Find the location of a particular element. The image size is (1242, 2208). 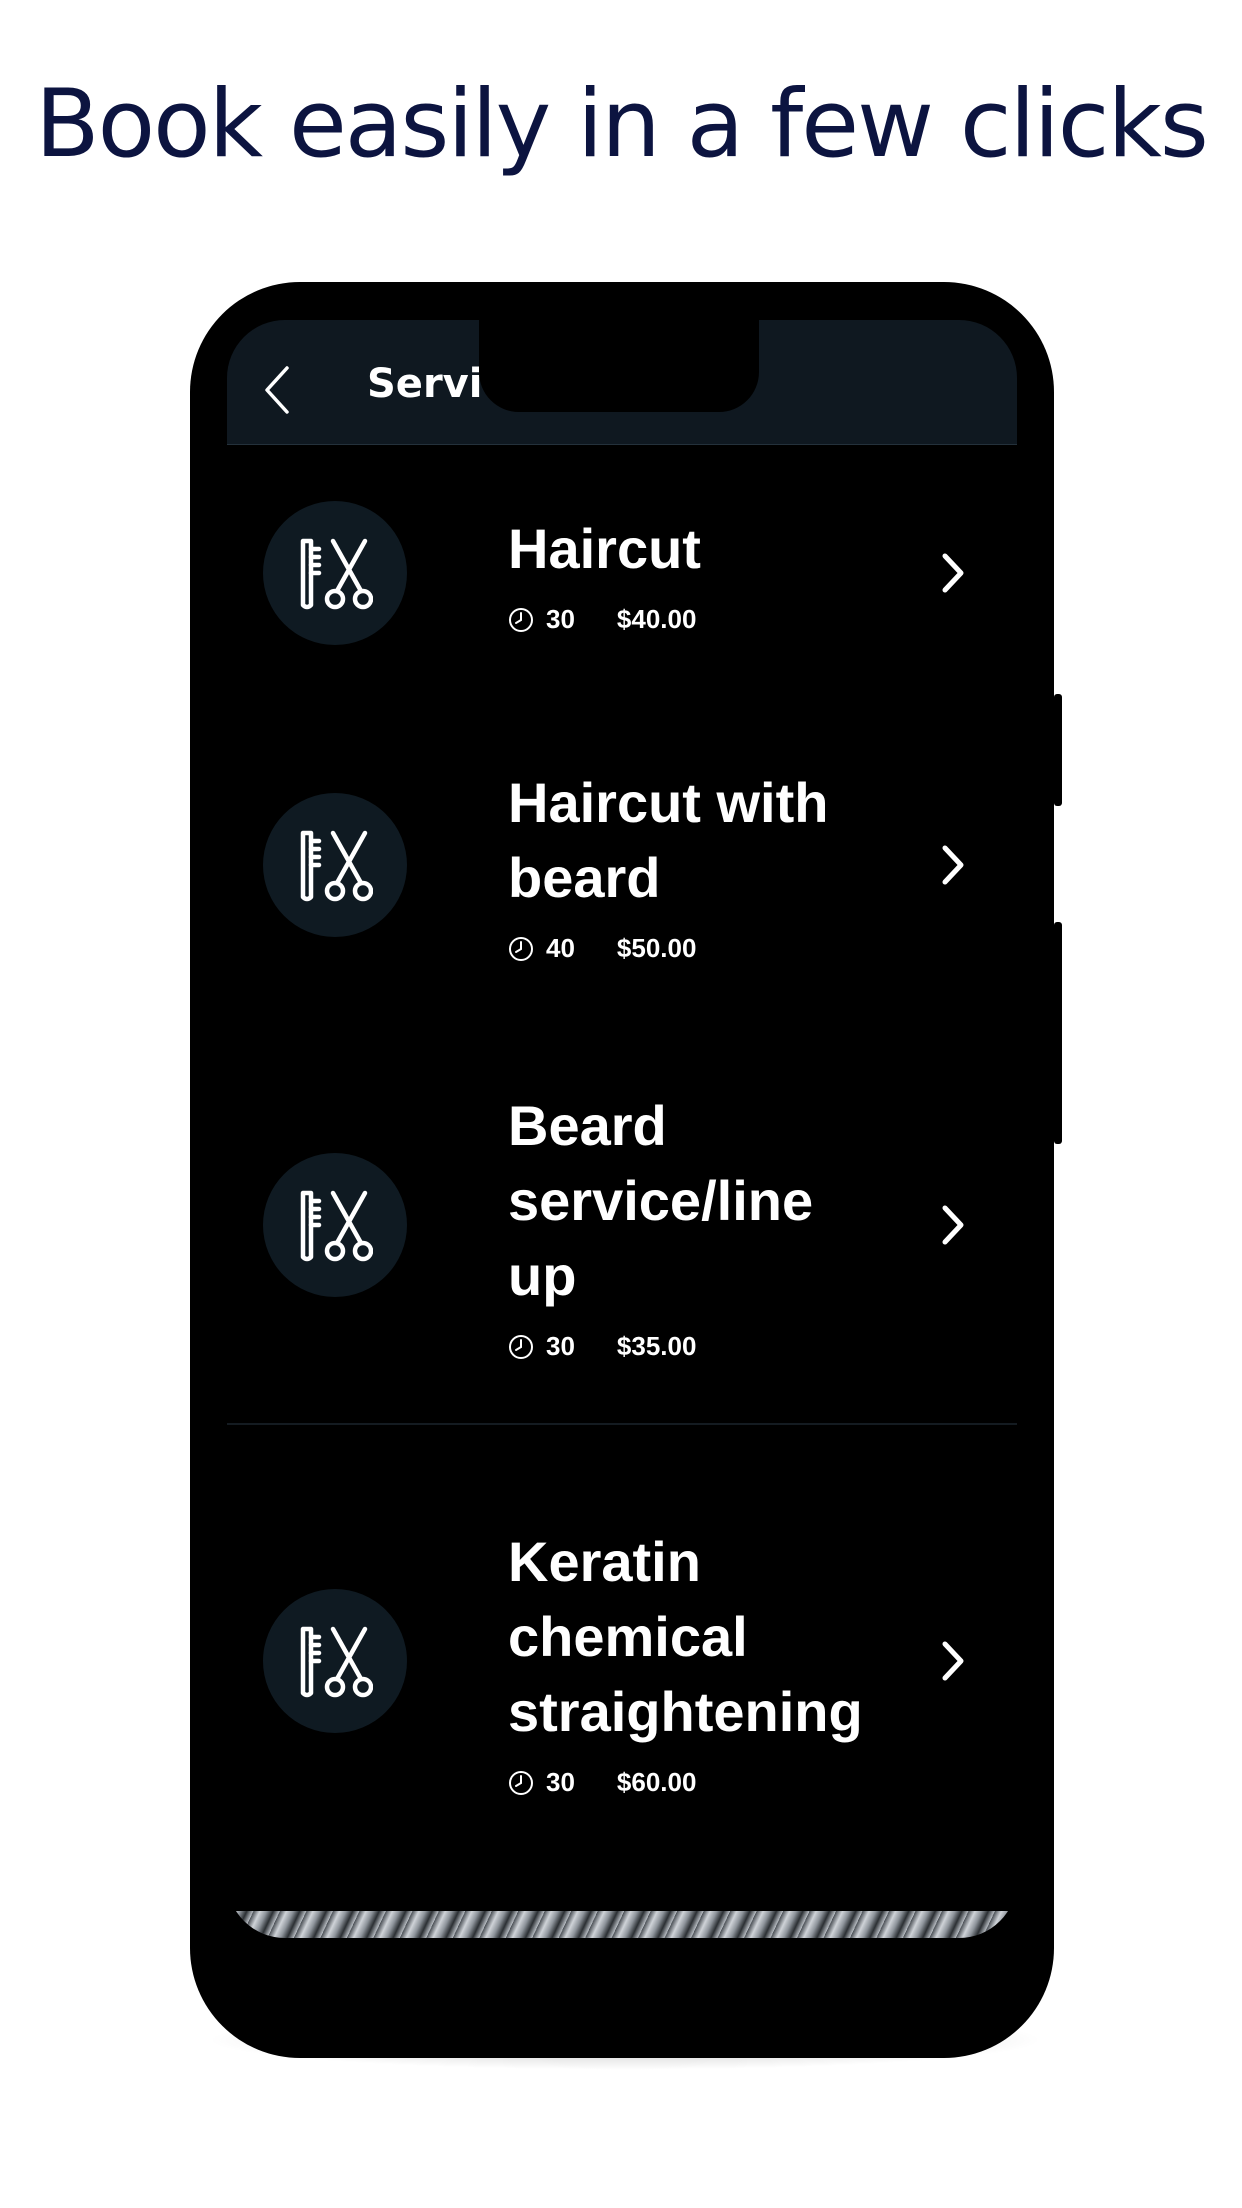

page-headline: Book easily in a few clicks is located at coordinates (622, 124).